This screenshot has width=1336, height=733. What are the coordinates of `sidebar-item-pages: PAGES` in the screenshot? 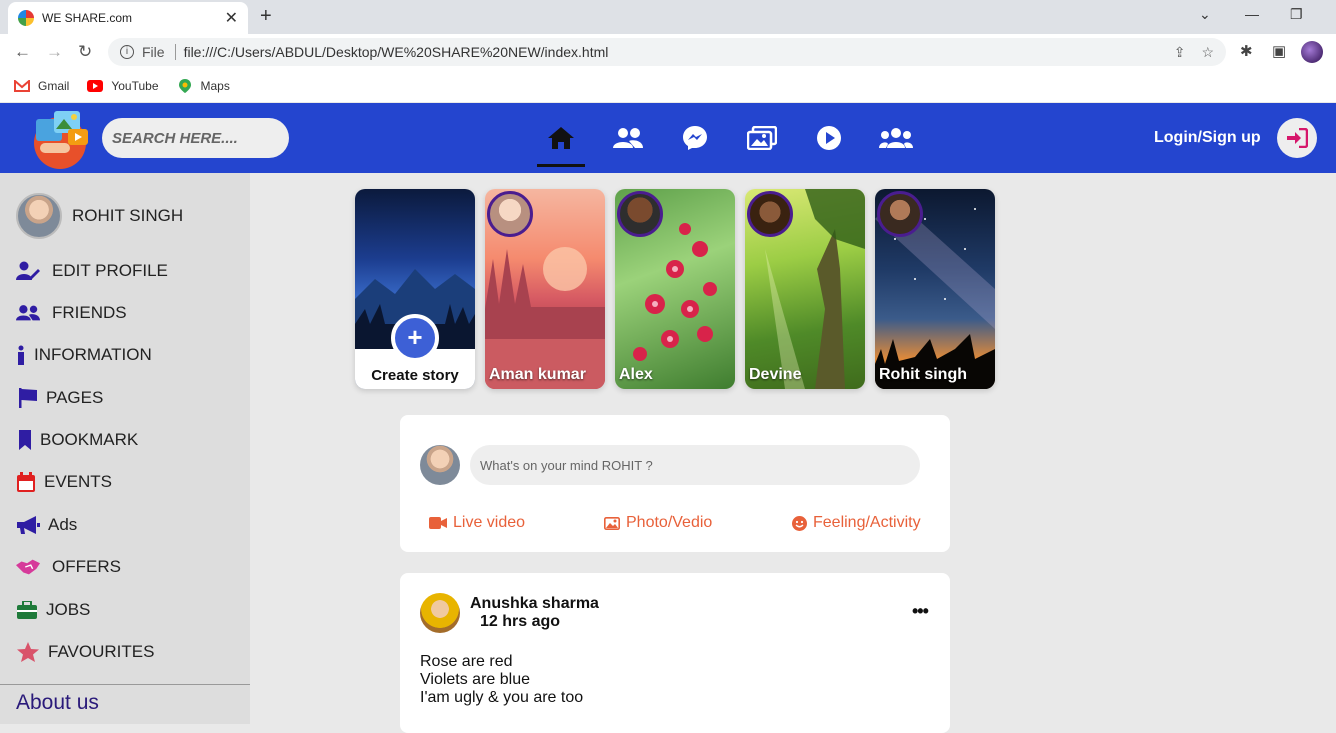 It's located at (59, 398).